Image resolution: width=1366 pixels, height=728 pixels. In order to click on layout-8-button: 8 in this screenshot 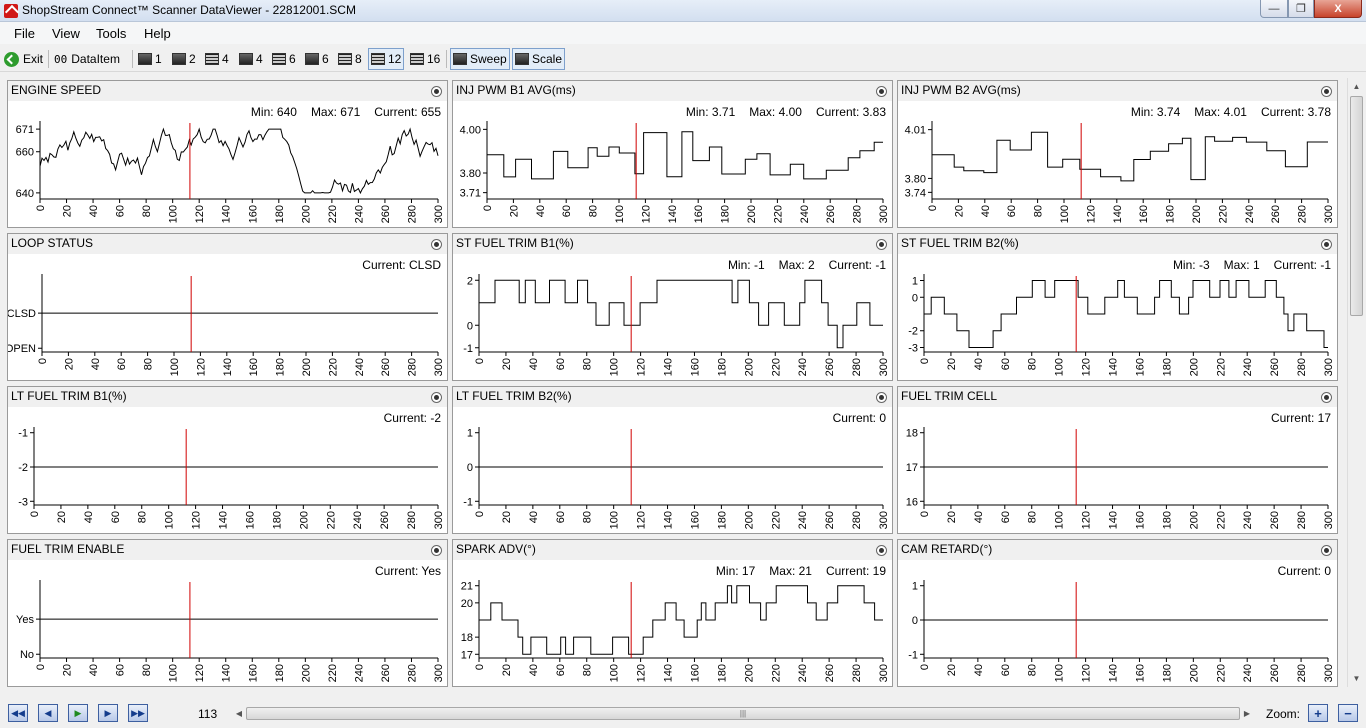, I will do `click(350, 59)`.